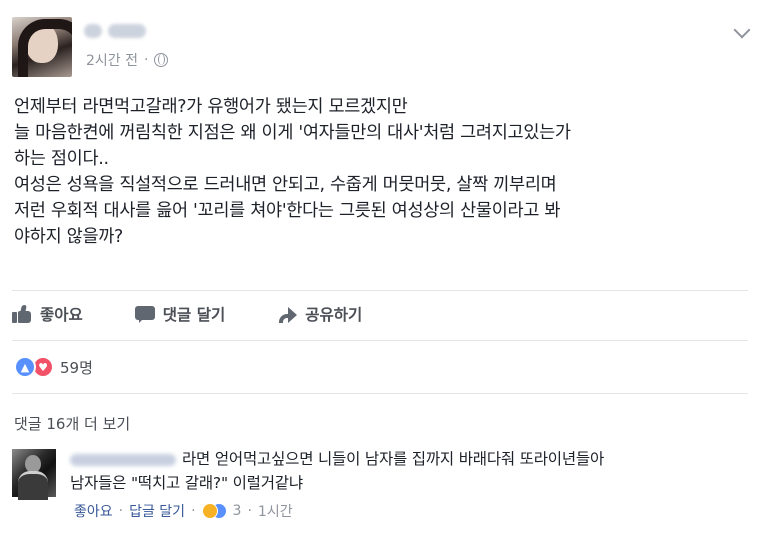  Describe the element at coordinates (237, 511) in the screenshot. I see `comment-reaction-count: 3` at that location.